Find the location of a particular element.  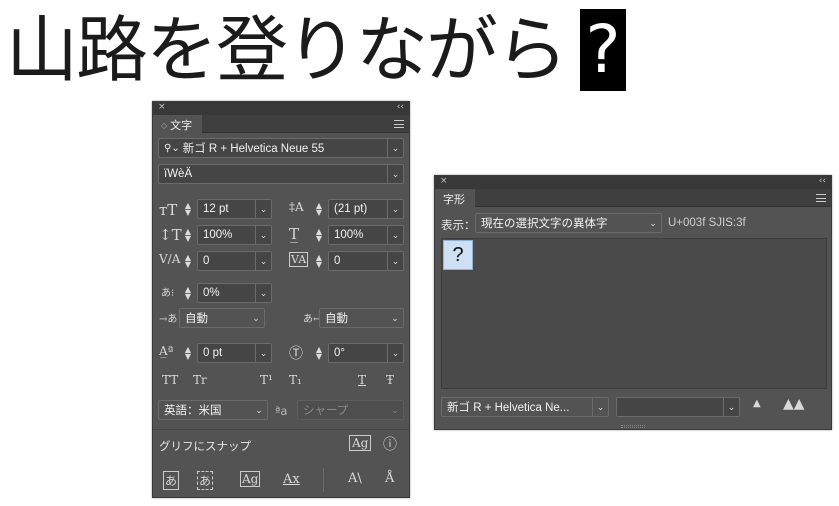

tracking-stepper: ▲ ▼ is located at coordinates (319, 261).